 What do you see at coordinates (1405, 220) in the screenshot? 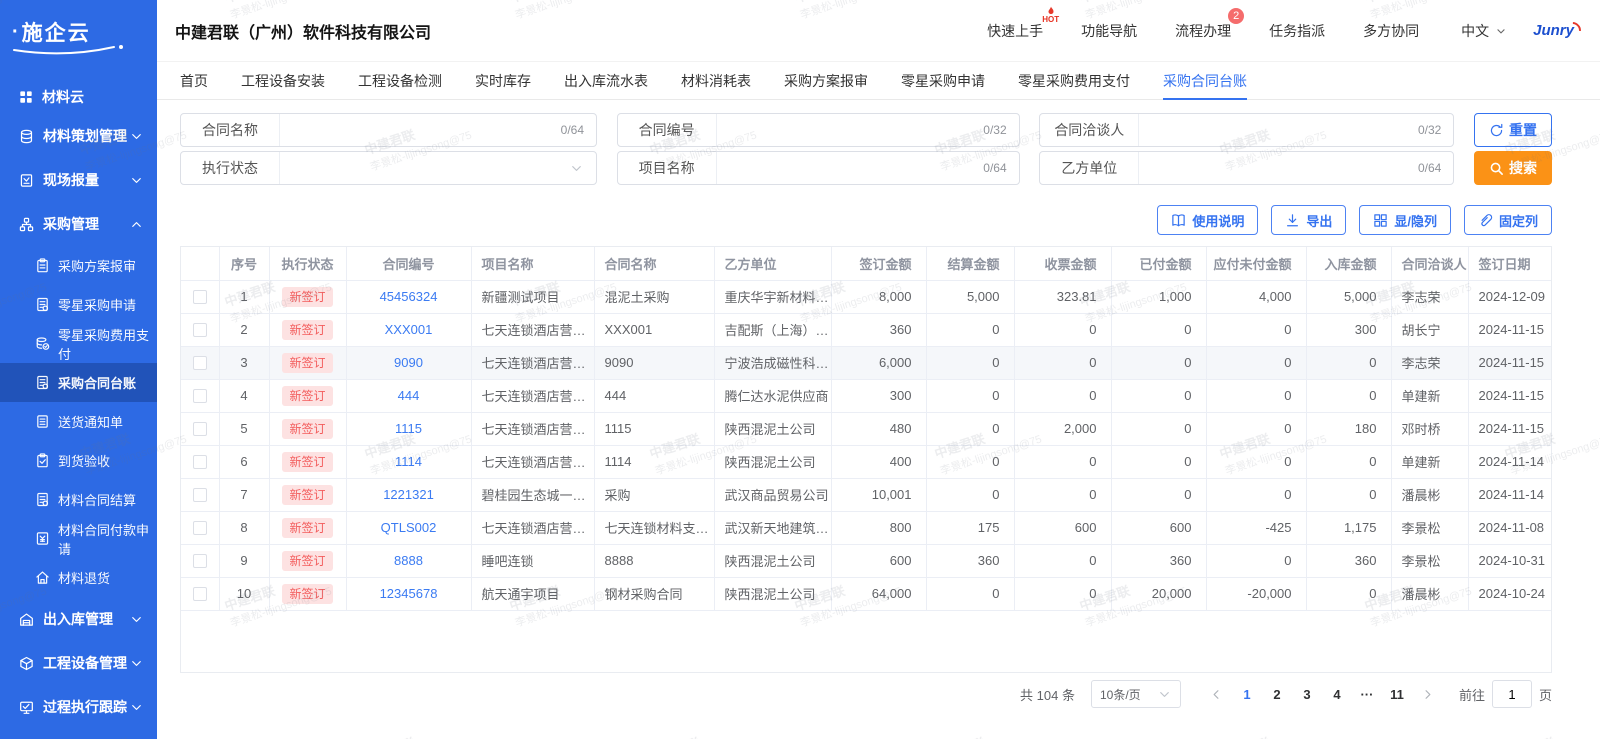
I see `toggle-columns-button: 显/隐列` at bounding box center [1405, 220].